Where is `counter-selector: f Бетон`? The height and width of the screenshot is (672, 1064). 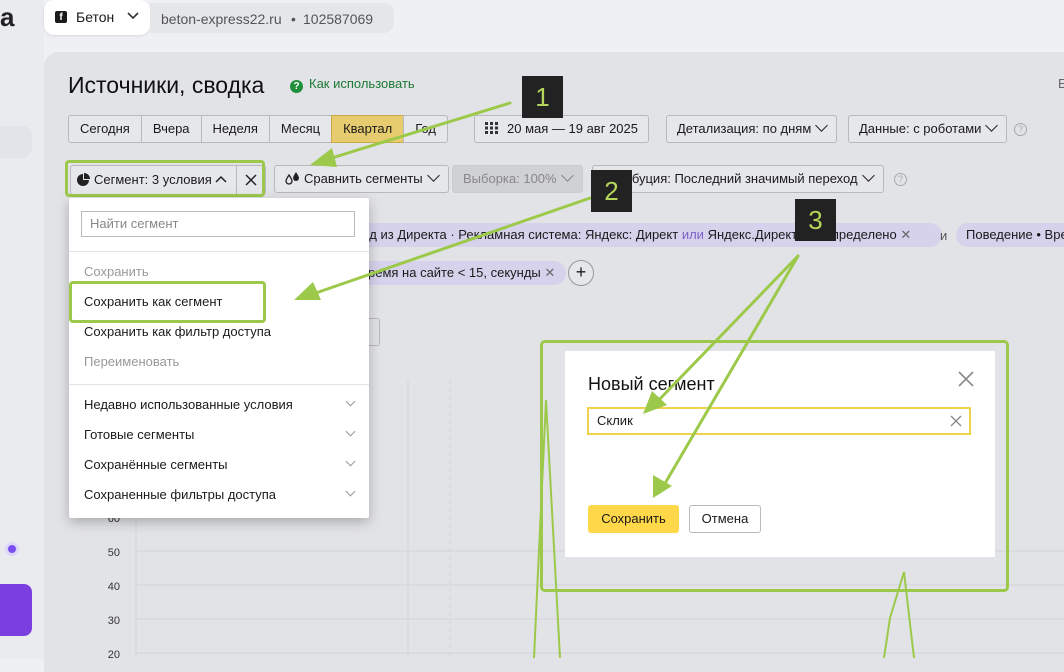 counter-selector: f Бетон is located at coordinates (97, 17).